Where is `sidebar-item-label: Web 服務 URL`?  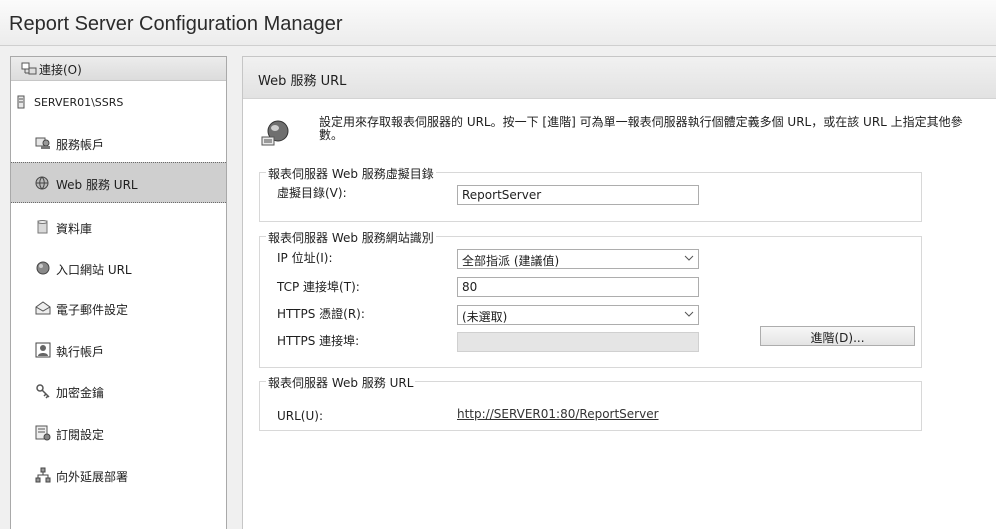
sidebar-item-label: Web 服務 URL is located at coordinates (97, 185).